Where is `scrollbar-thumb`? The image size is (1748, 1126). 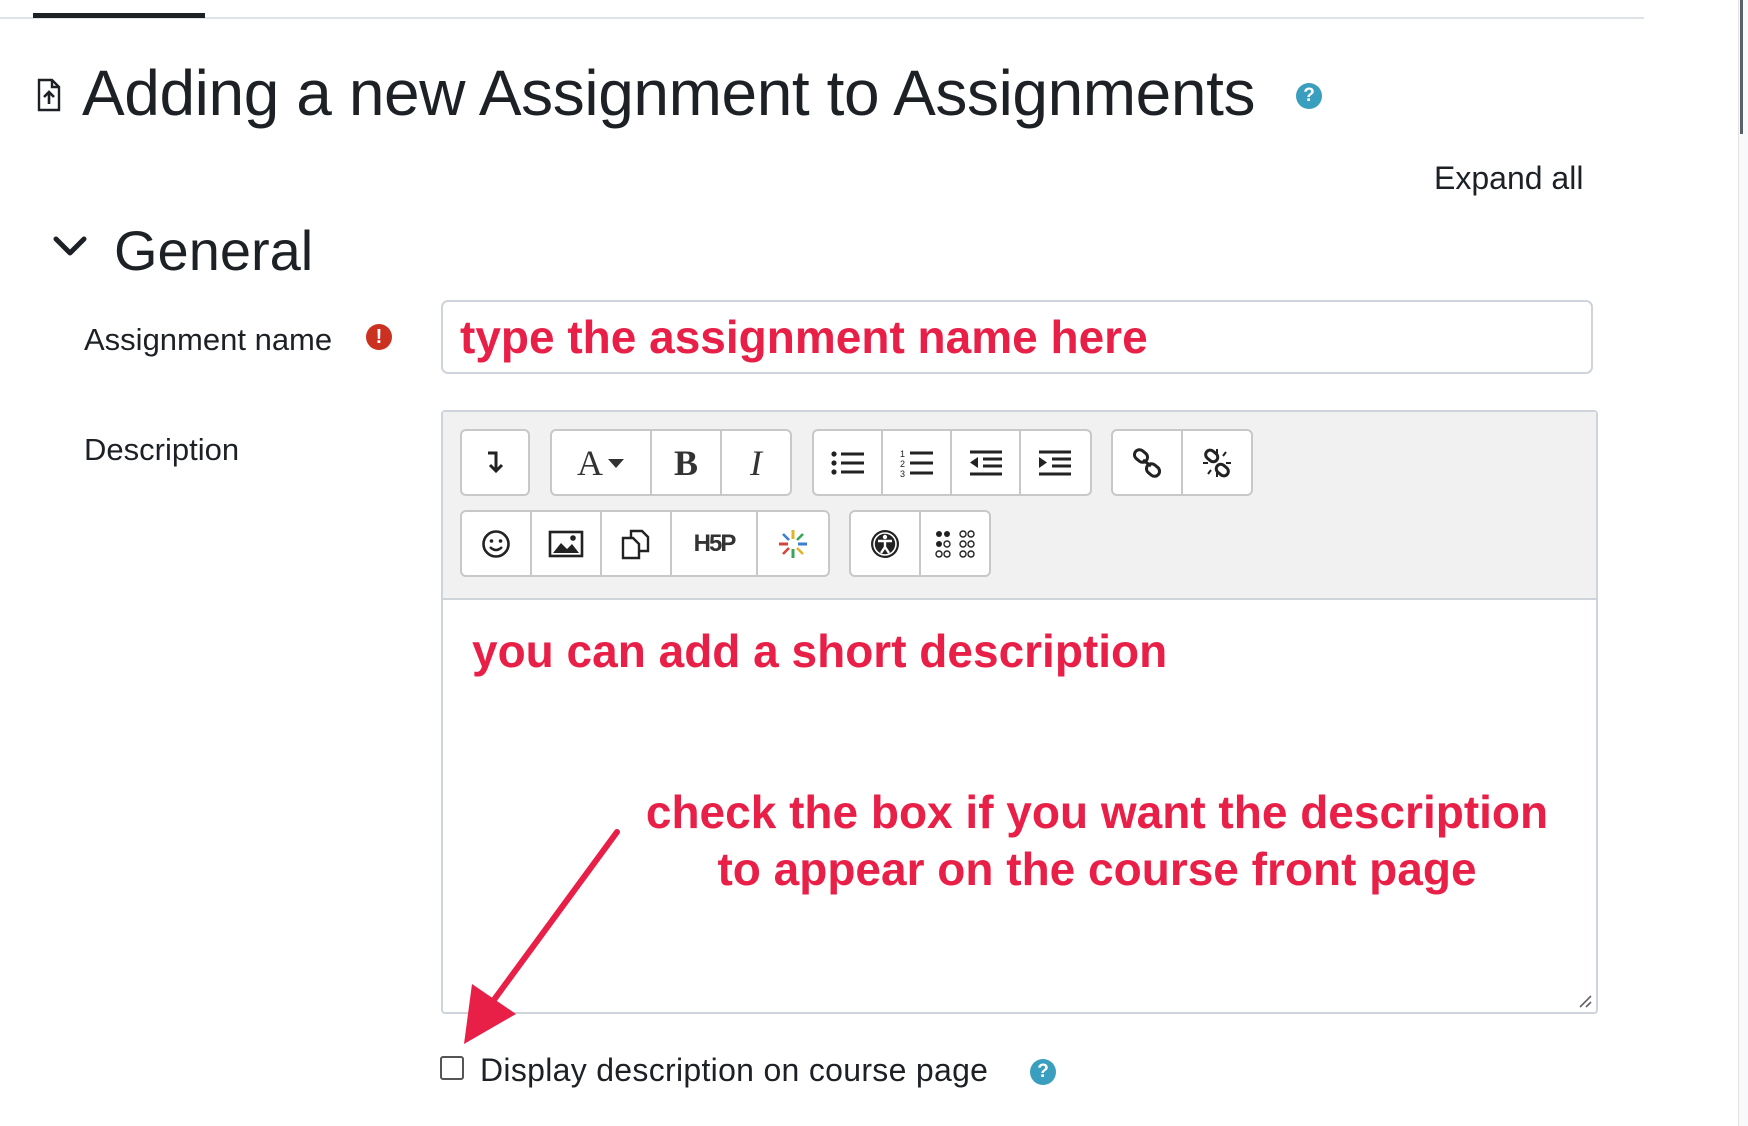
scrollbar-thumb is located at coordinates (1741, 67).